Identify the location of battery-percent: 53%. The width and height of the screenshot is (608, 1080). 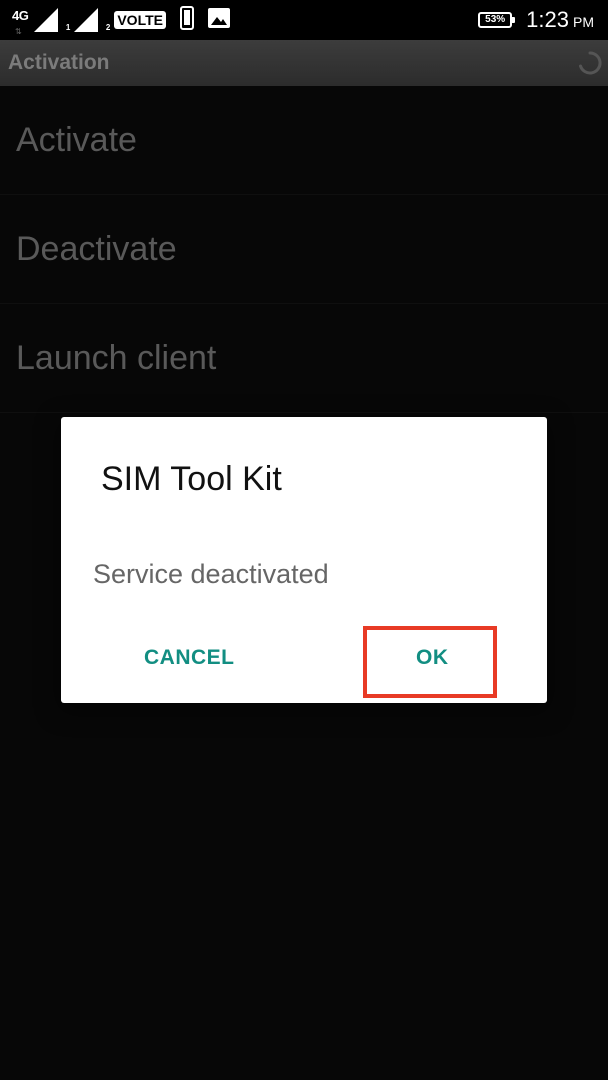
(495, 19).